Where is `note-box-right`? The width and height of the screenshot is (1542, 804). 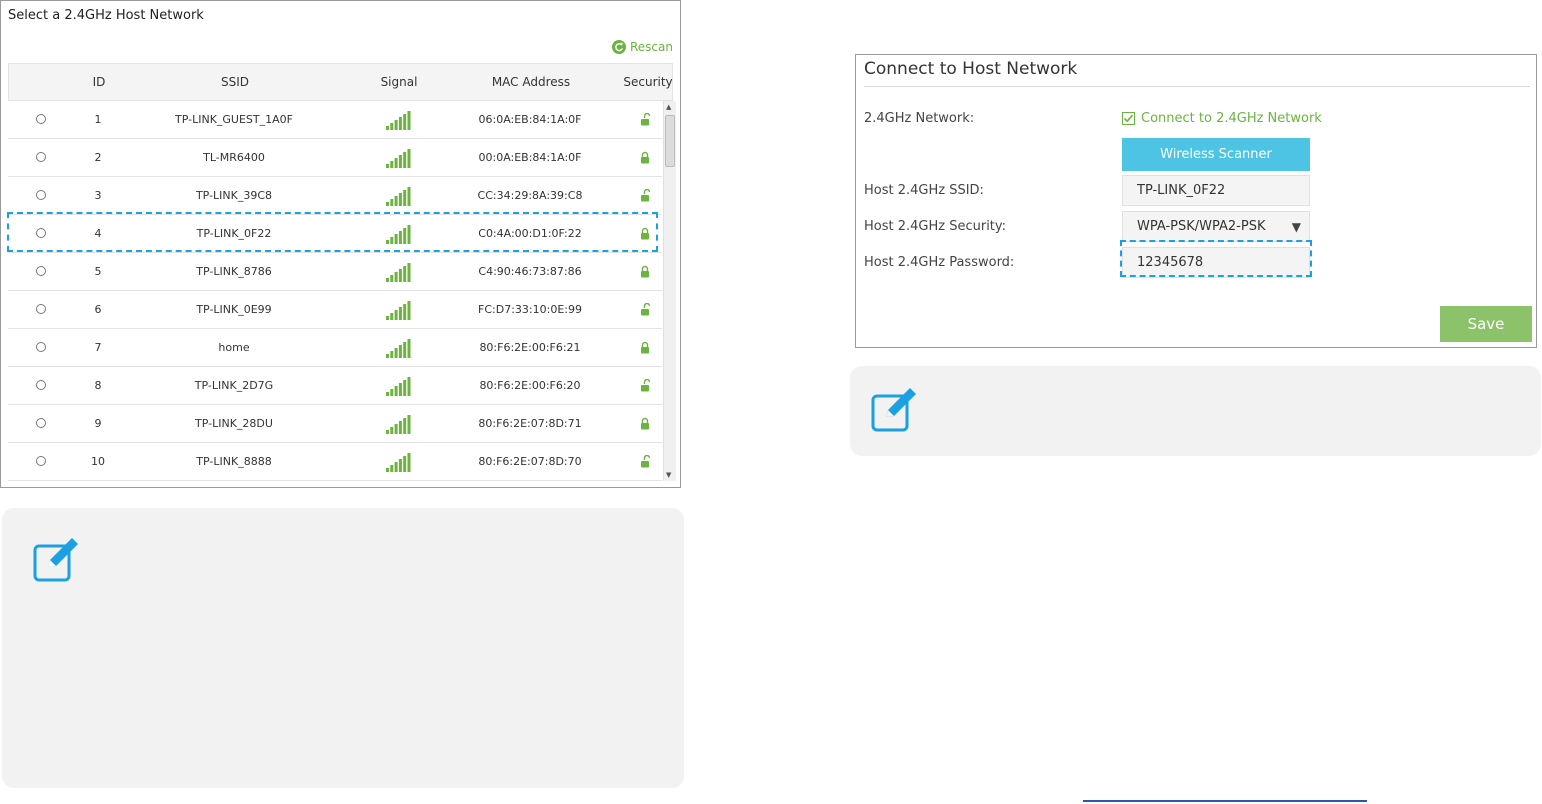
note-box-right is located at coordinates (1195, 411).